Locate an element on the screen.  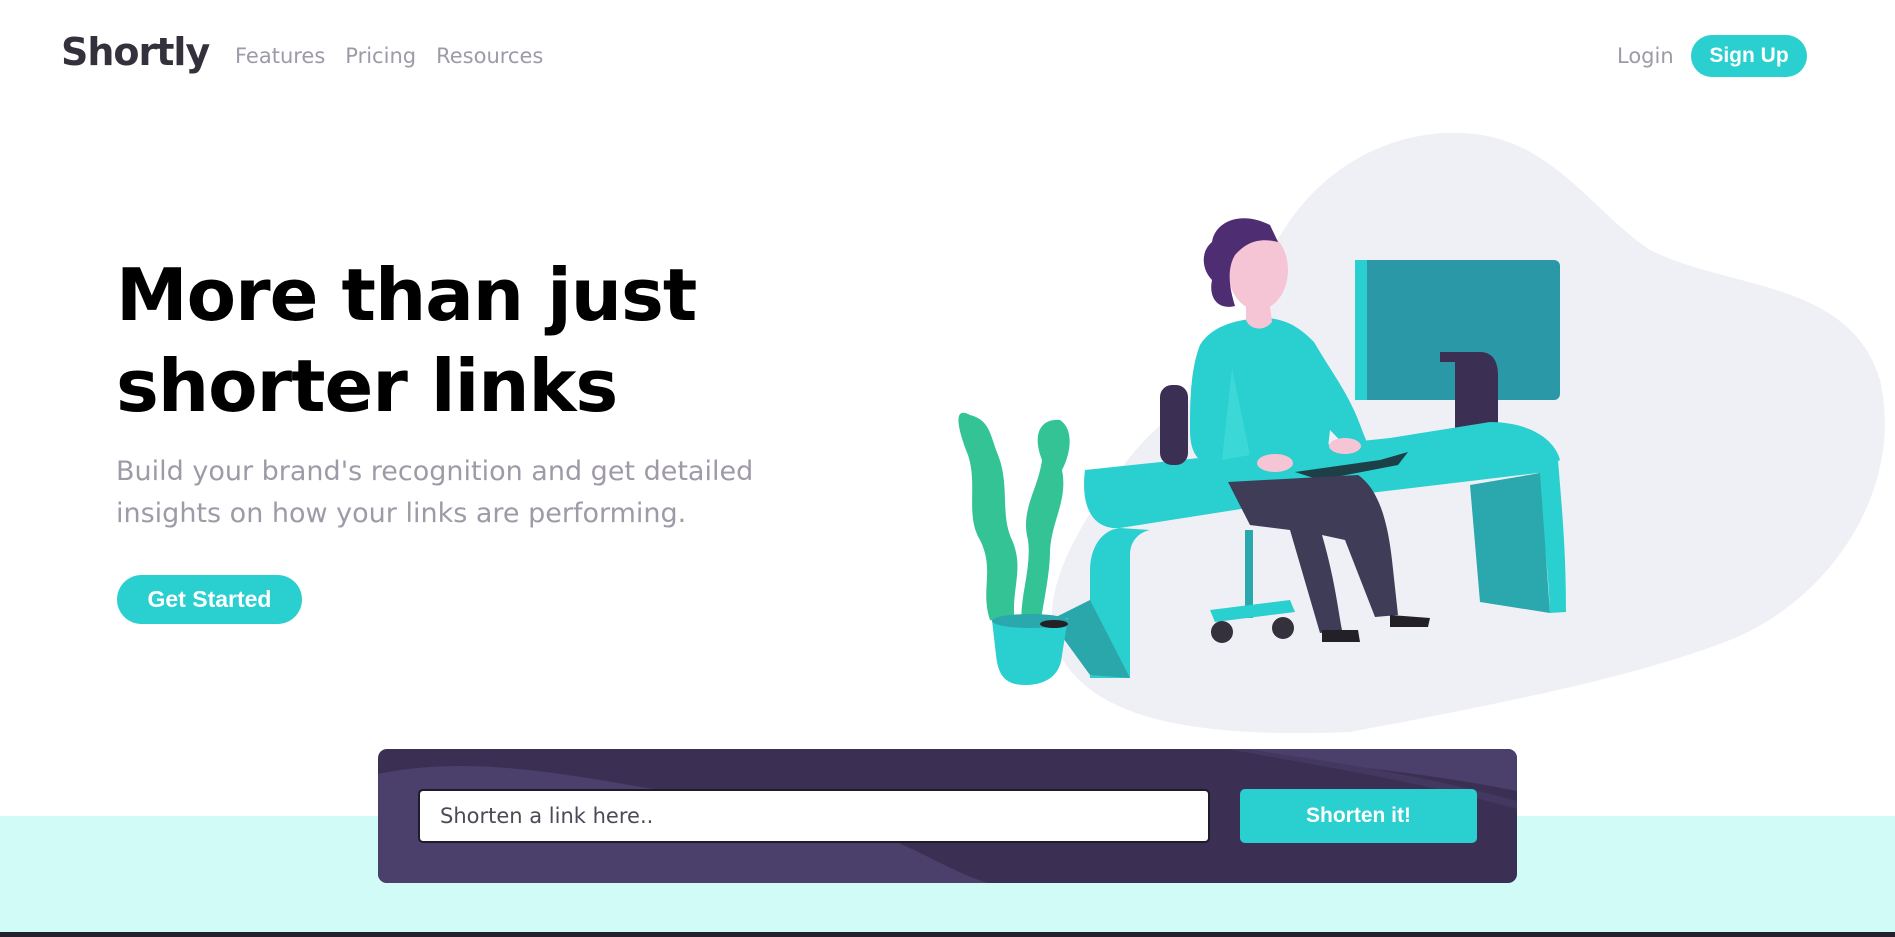
plant-pot is located at coordinates (1030, 651).